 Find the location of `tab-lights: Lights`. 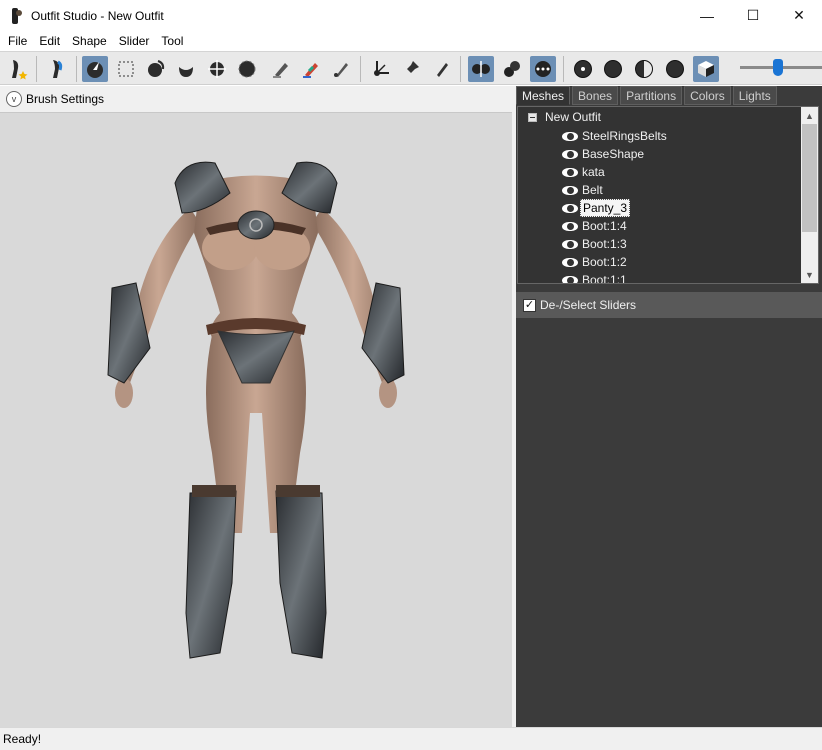

tab-lights: Lights is located at coordinates (754, 95).